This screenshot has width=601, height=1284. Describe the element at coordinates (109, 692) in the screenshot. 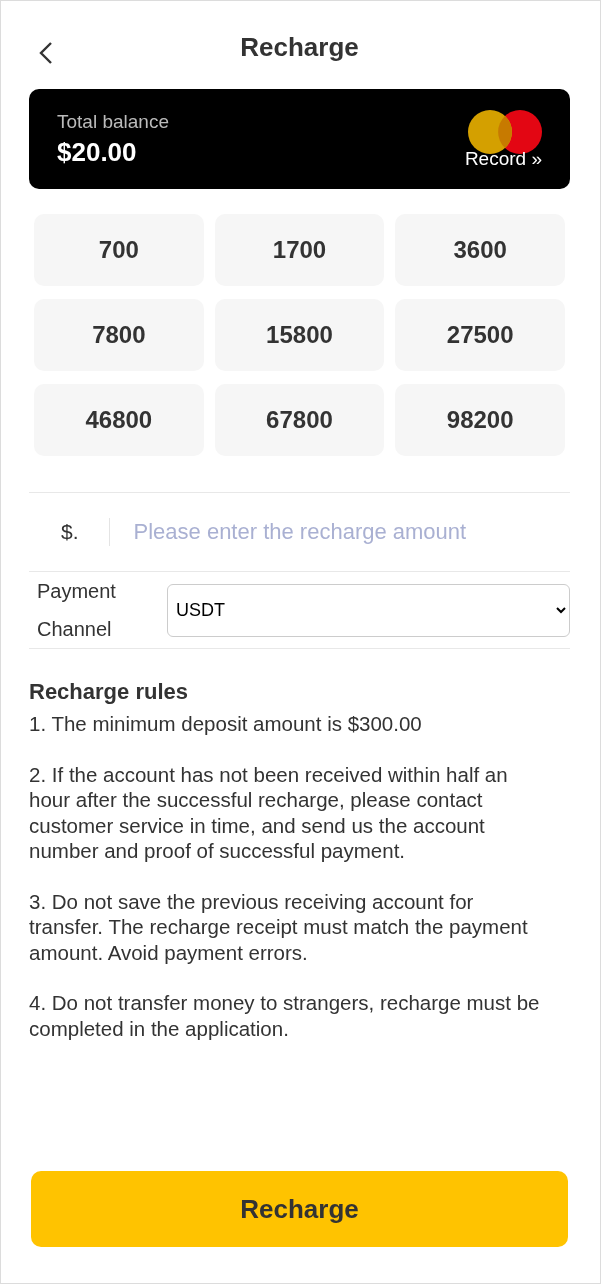

I see `rules-heading: Recharge rules` at that location.